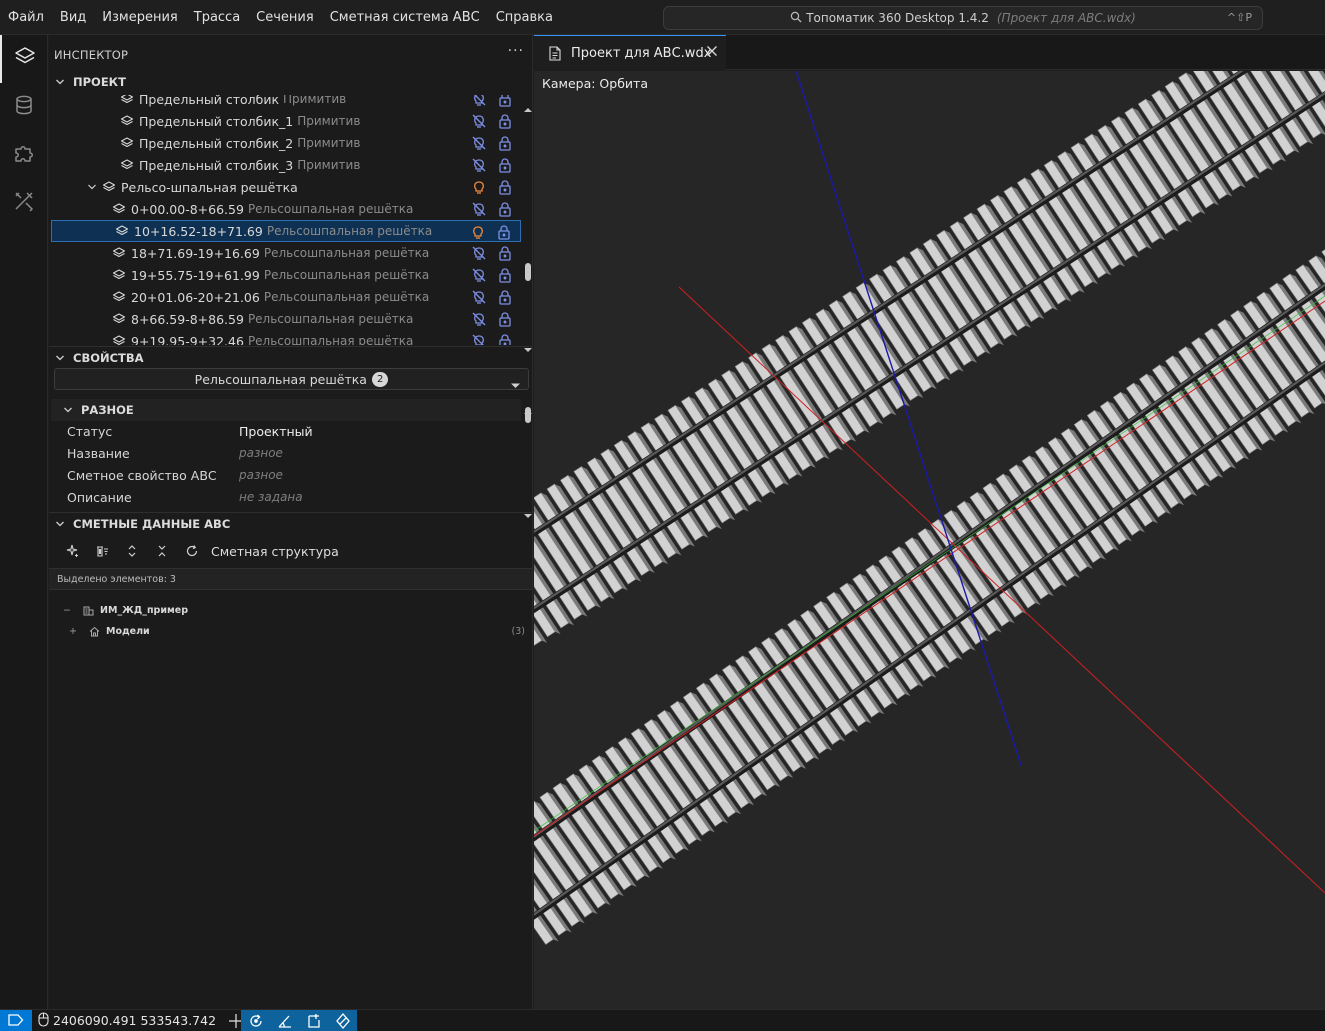  What do you see at coordinates (284, 1020) in the screenshot?
I see `snap-angle-icon` at bounding box center [284, 1020].